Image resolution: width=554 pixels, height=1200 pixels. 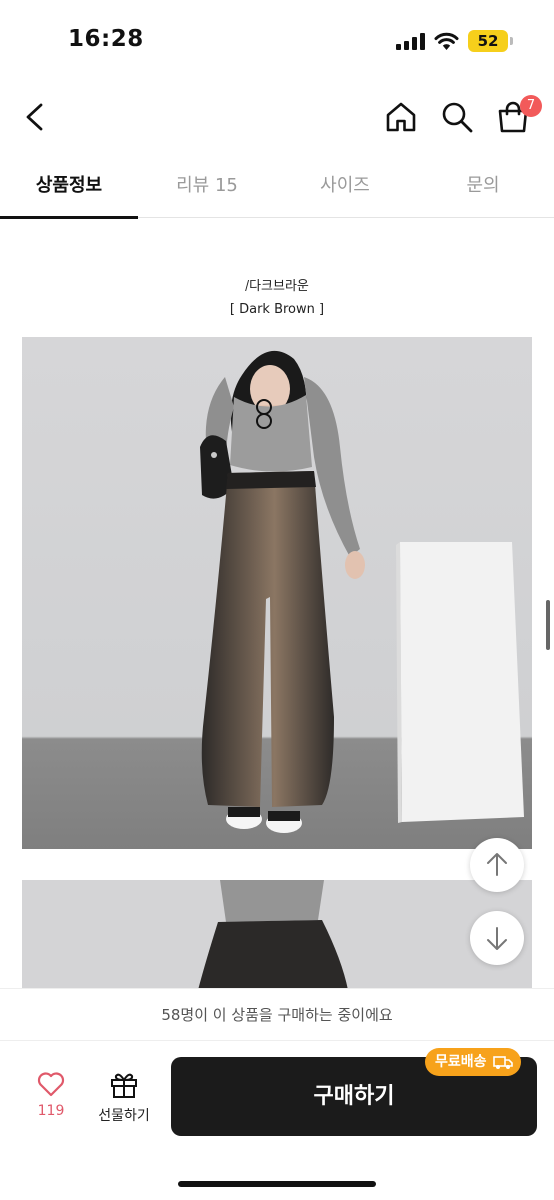 What do you see at coordinates (401, 117) in the screenshot?
I see `home-icon` at bounding box center [401, 117].